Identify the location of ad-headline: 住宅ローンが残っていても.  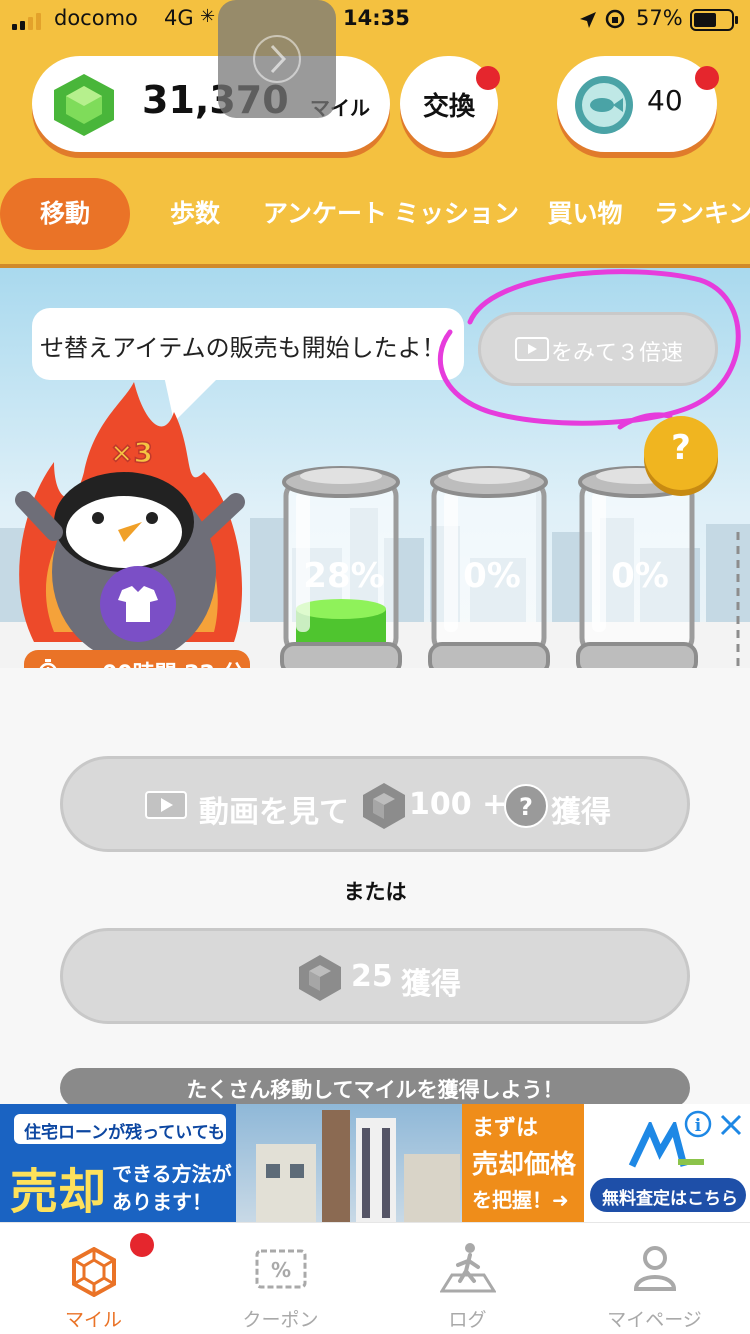
(124, 1133).